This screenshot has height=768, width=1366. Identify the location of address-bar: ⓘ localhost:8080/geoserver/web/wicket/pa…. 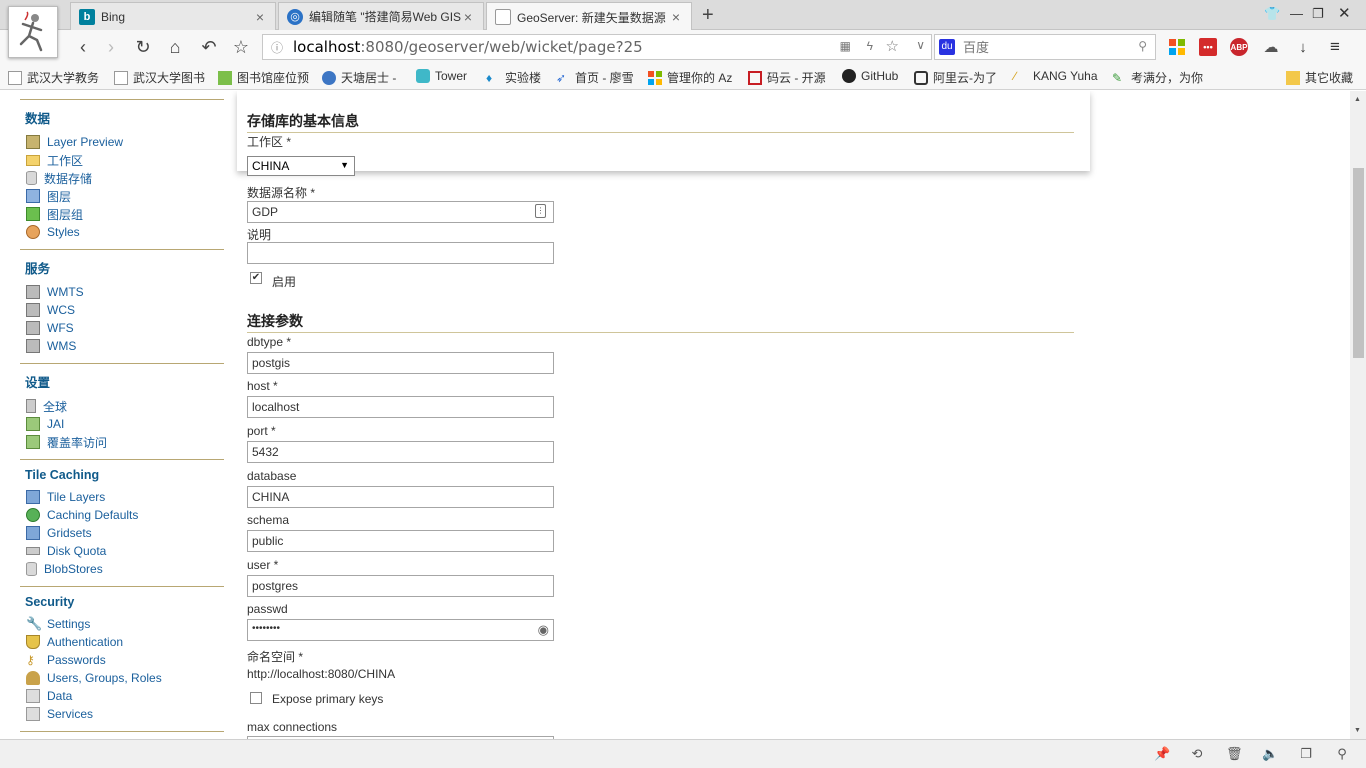
(597, 47).